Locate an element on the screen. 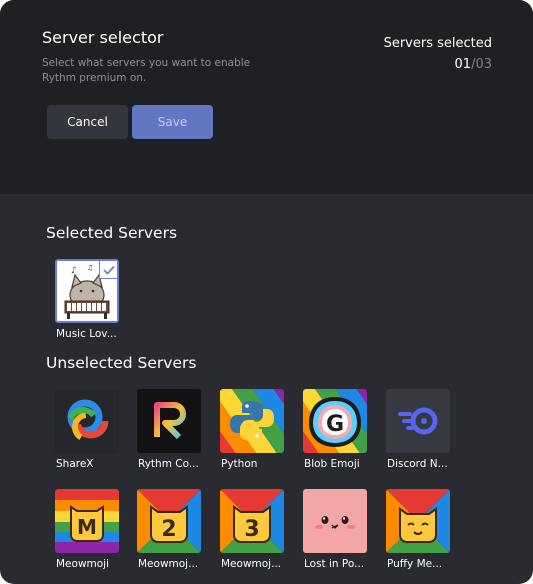 The height and width of the screenshot is (584, 533). meowmoji-2-icon: 2 is located at coordinates (169, 521).